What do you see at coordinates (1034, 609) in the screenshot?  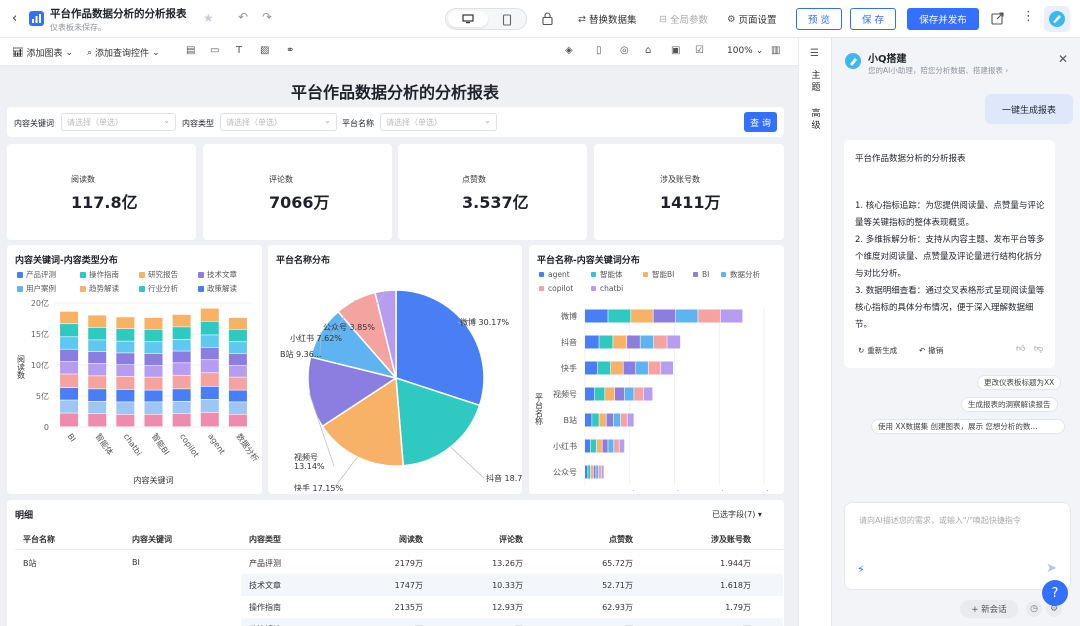 I see `history-icon: ◷` at bounding box center [1034, 609].